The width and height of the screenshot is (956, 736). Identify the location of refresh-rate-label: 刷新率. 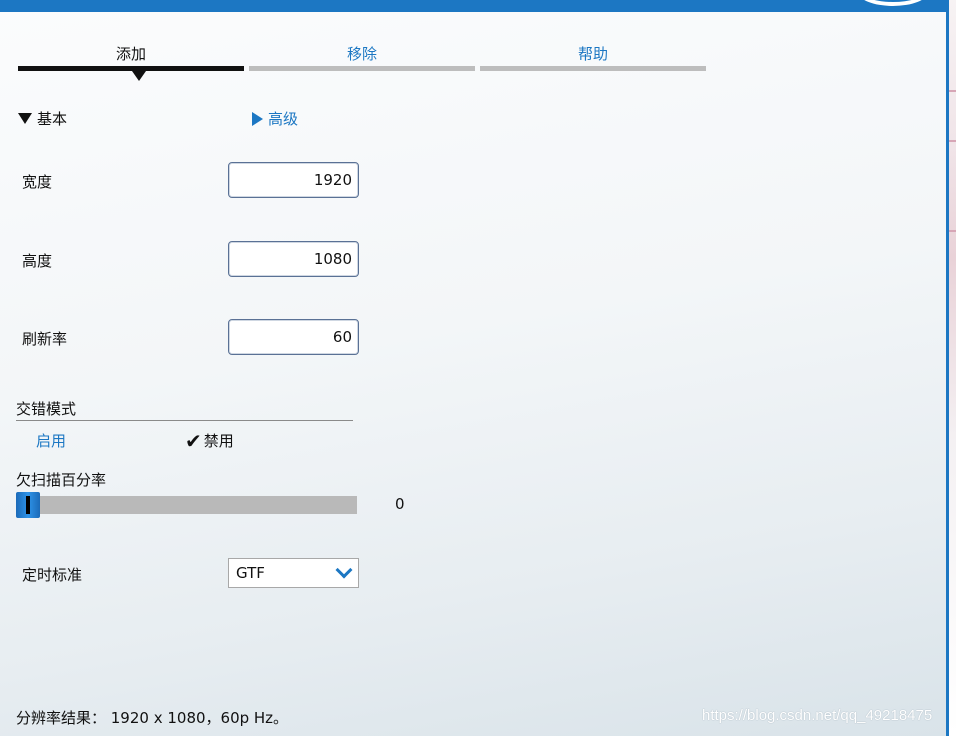
(45, 339).